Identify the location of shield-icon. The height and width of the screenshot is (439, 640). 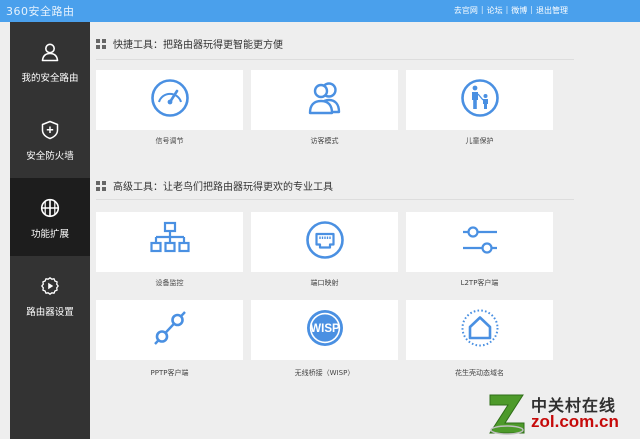
(50, 130).